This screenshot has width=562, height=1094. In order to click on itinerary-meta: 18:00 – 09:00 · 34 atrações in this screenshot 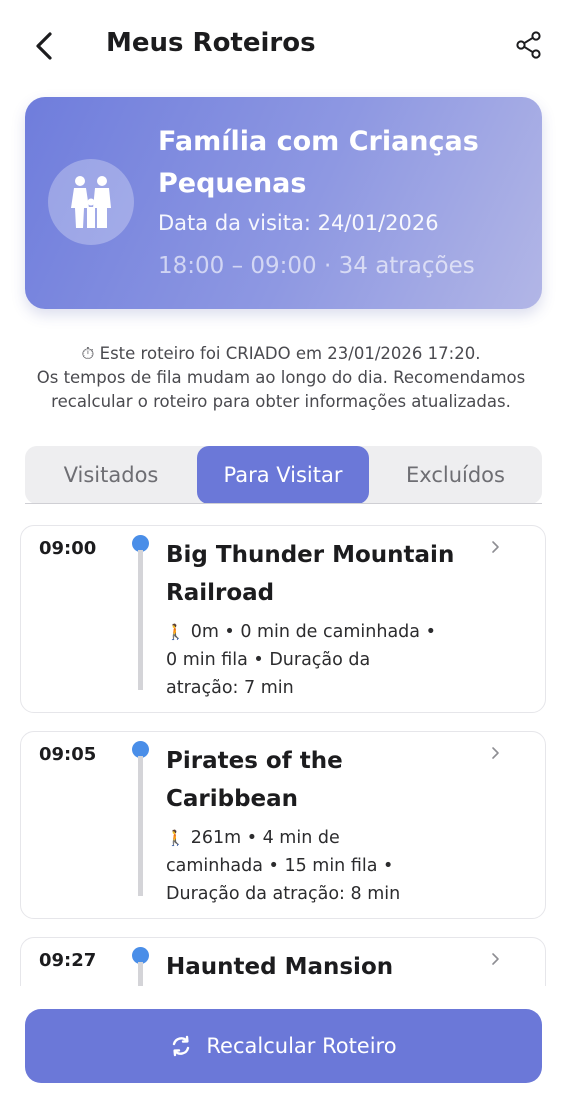, I will do `click(316, 266)`.